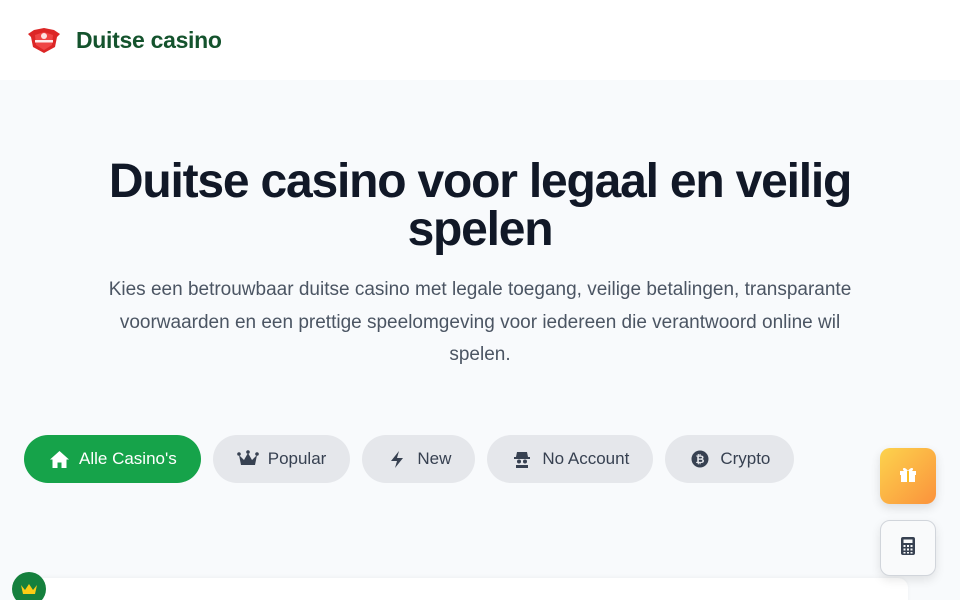 This screenshot has width=960, height=600. I want to click on filter-label: Crypto, so click(745, 458).